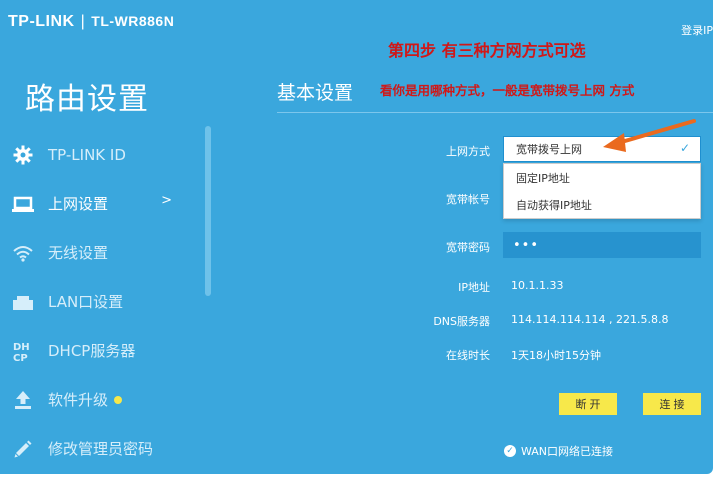 Image resolution: width=725 pixels, height=485 pixels. What do you see at coordinates (23, 302) in the screenshot?
I see `lan-port-icon` at bounding box center [23, 302].